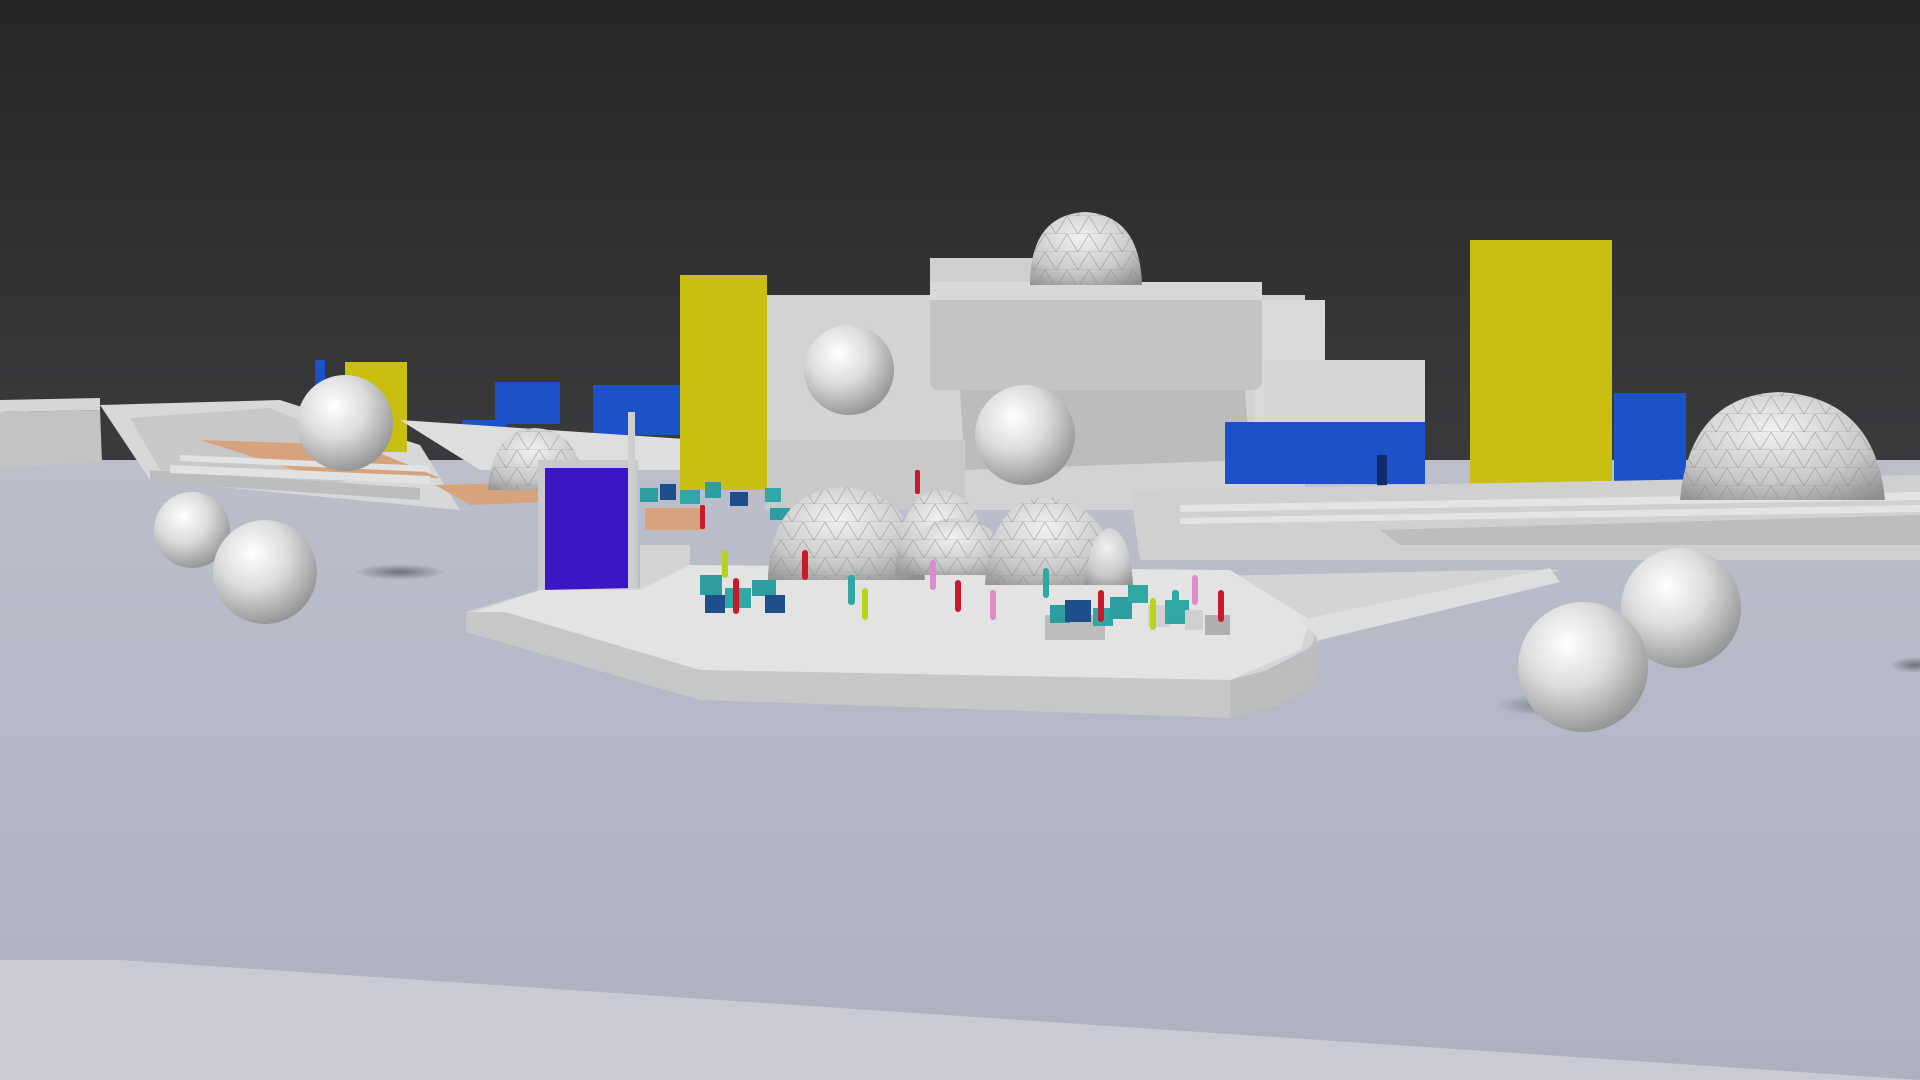 The height and width of the screenshot is (1080, 1920). Describe the element at coordinates (1382, 471) in the screenshot. I see `blue-door` at that location.